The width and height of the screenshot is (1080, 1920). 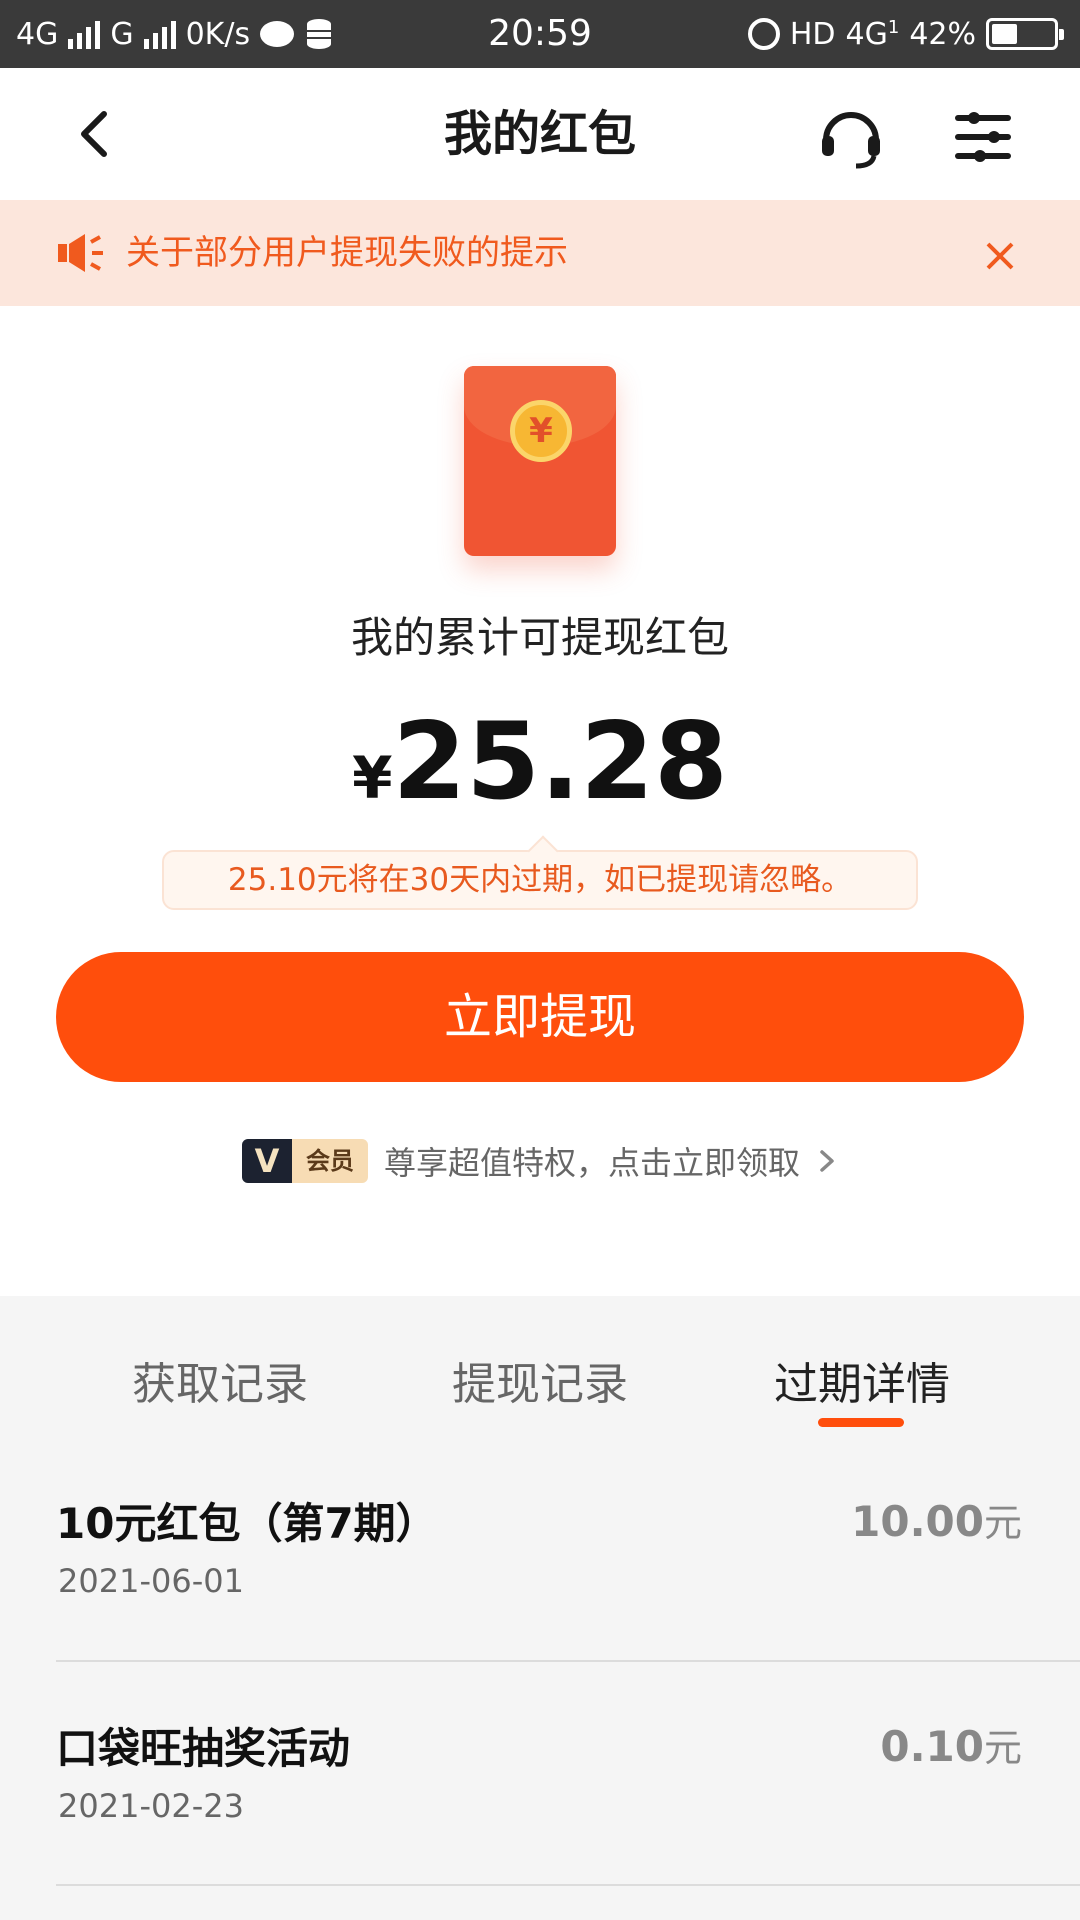 I want to click on total-amount: ¥25.28, so click(x=540, y=761).